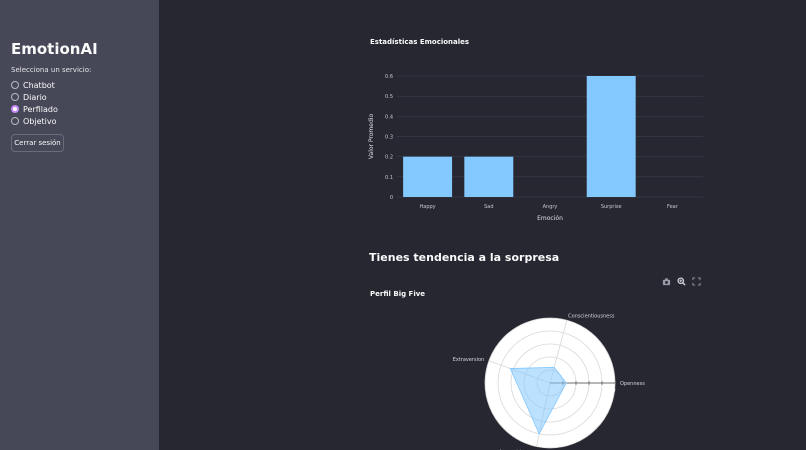 Image resolution: width=806 pixels, height=450 pixels. I want to click on radio-option-perfilado: Perfilado, so click(34, 109).